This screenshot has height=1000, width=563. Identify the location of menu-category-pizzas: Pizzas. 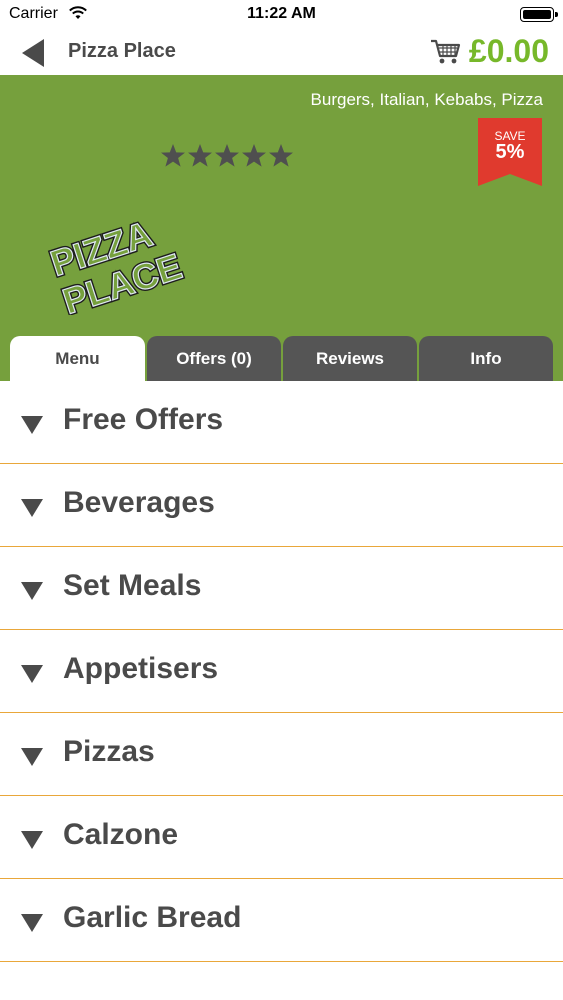
(281, 754).